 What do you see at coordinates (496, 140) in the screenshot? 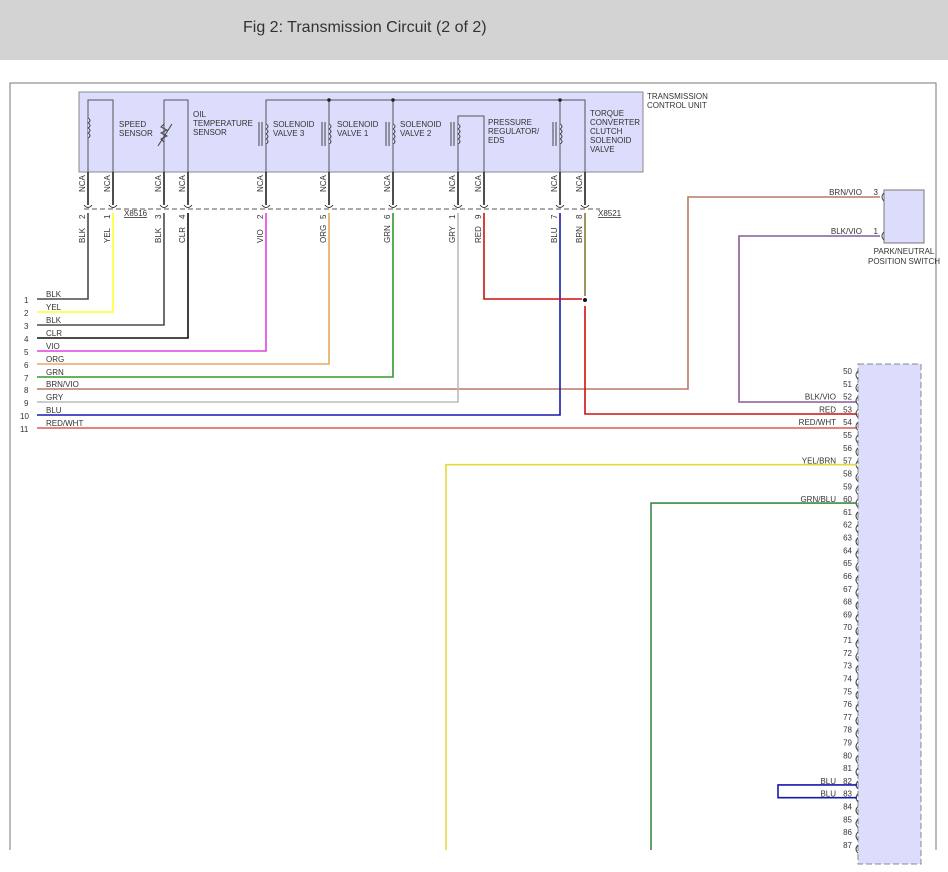
I see `pressure-regulator-eds-label: EDS` at bounding box center [496, 140].